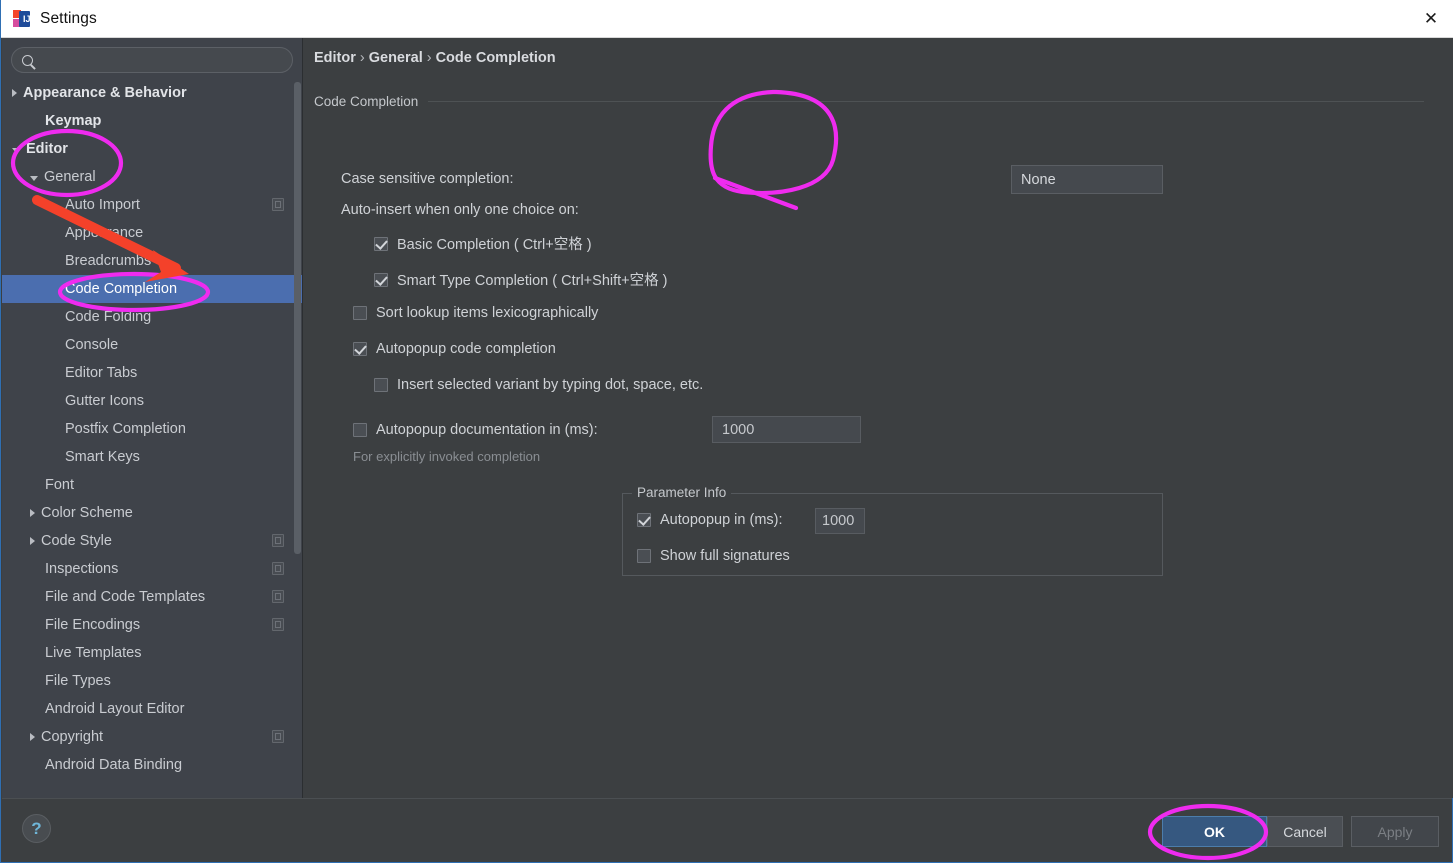  Describe the element at coordinates (152, 149) in the screenshot. I see `sidebar-item-editor: Editor` at that location.